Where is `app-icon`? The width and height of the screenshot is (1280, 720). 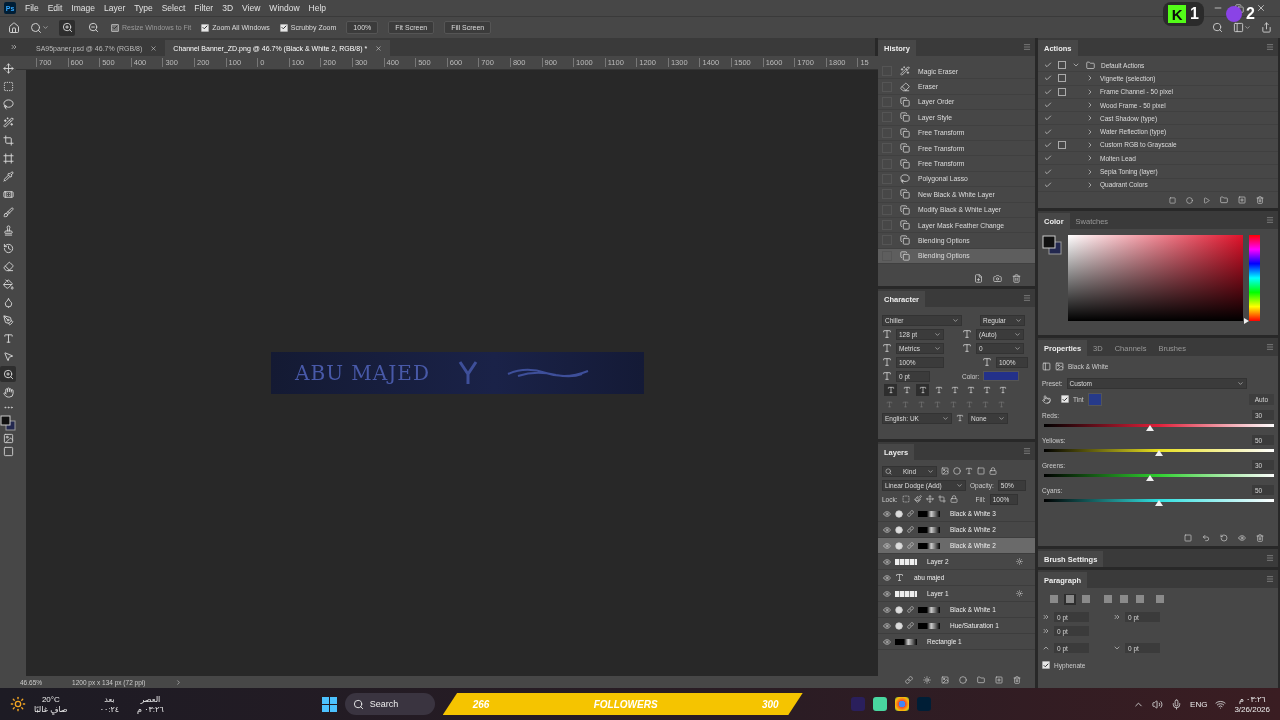
app-icon is located at coordinates (879, 704).